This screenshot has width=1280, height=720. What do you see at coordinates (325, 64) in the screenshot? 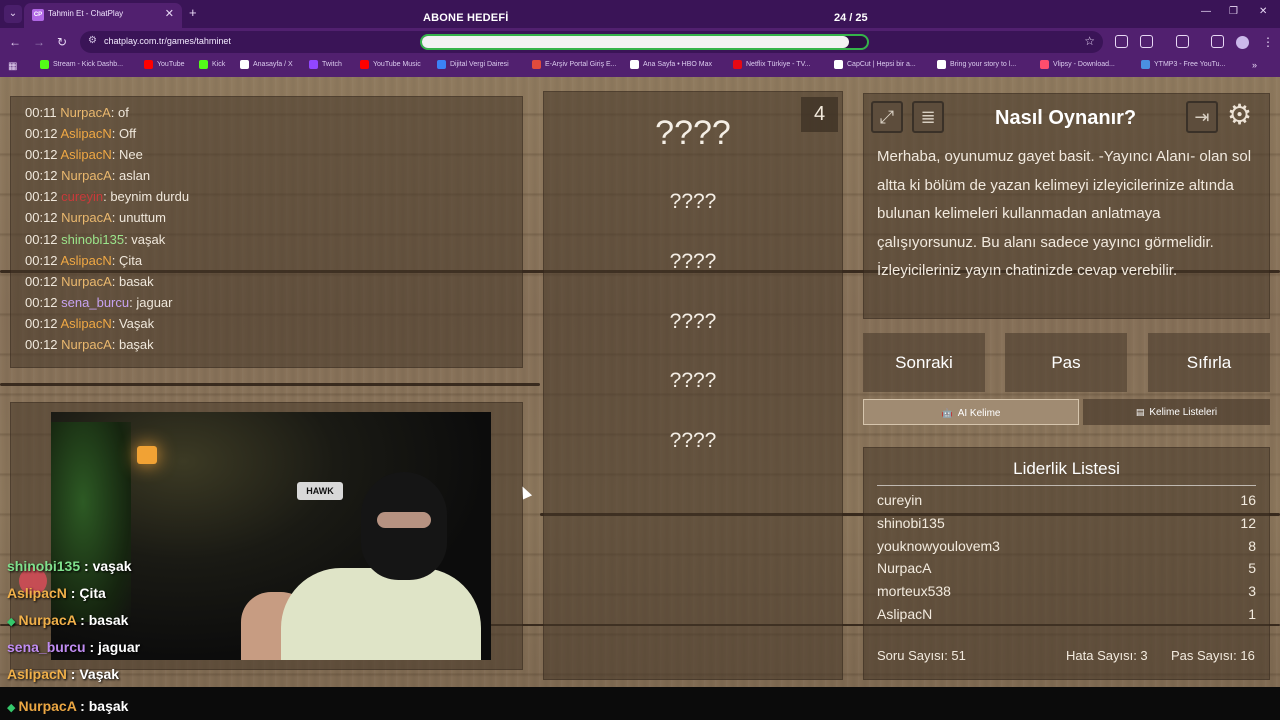
I see `bookmark-item: Twitch` at bounding box center [325, 64].